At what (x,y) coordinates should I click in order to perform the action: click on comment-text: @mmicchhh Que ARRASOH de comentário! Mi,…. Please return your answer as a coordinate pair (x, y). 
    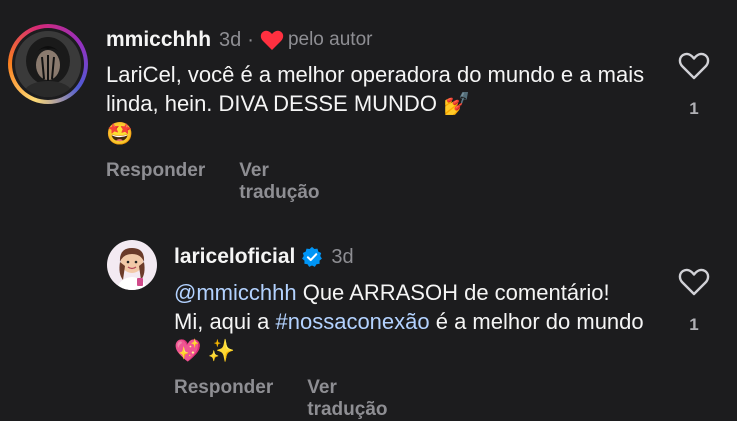
    Looking at the image, I should click on (409, 322).